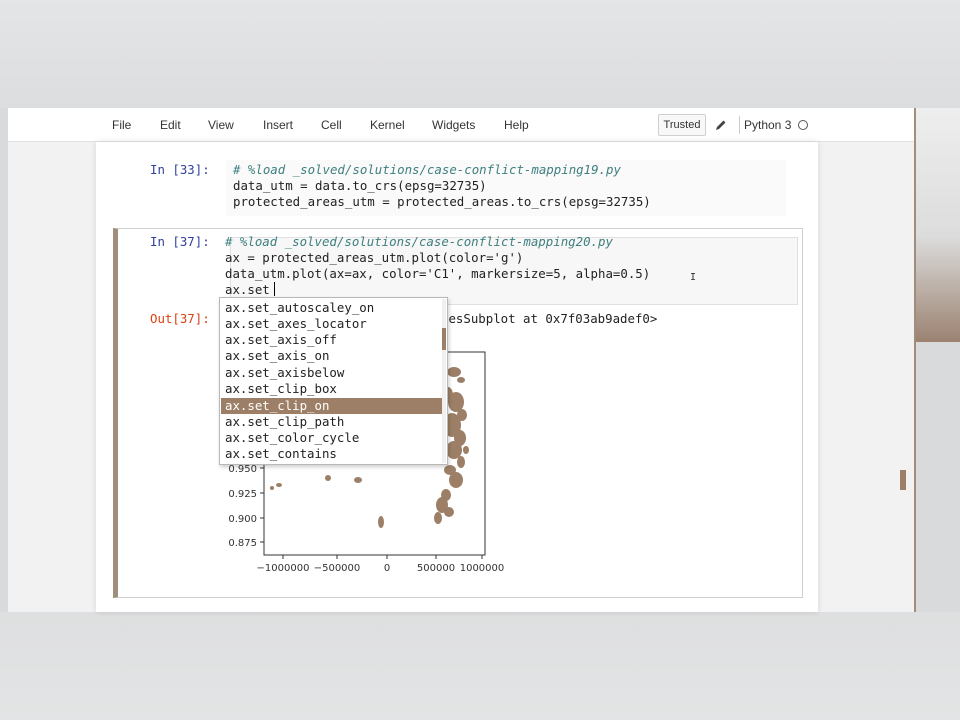  What do you see at coordinates (332, 454) in the screenshot?
I see `autocomplete-item: ax.set_contains` at bounding box center [332, 454].